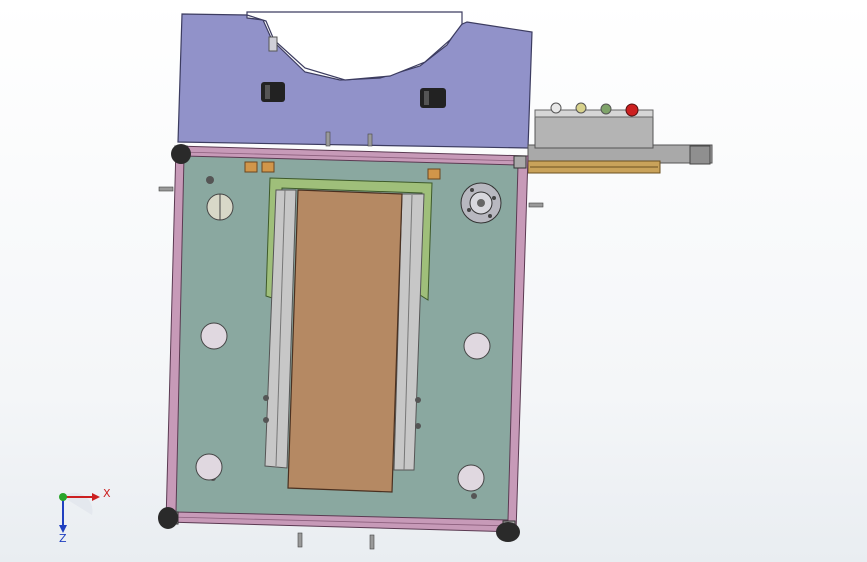 The width and height of the screenshot is (867, 562). I want to click on housing-stud, so click(273, 44).